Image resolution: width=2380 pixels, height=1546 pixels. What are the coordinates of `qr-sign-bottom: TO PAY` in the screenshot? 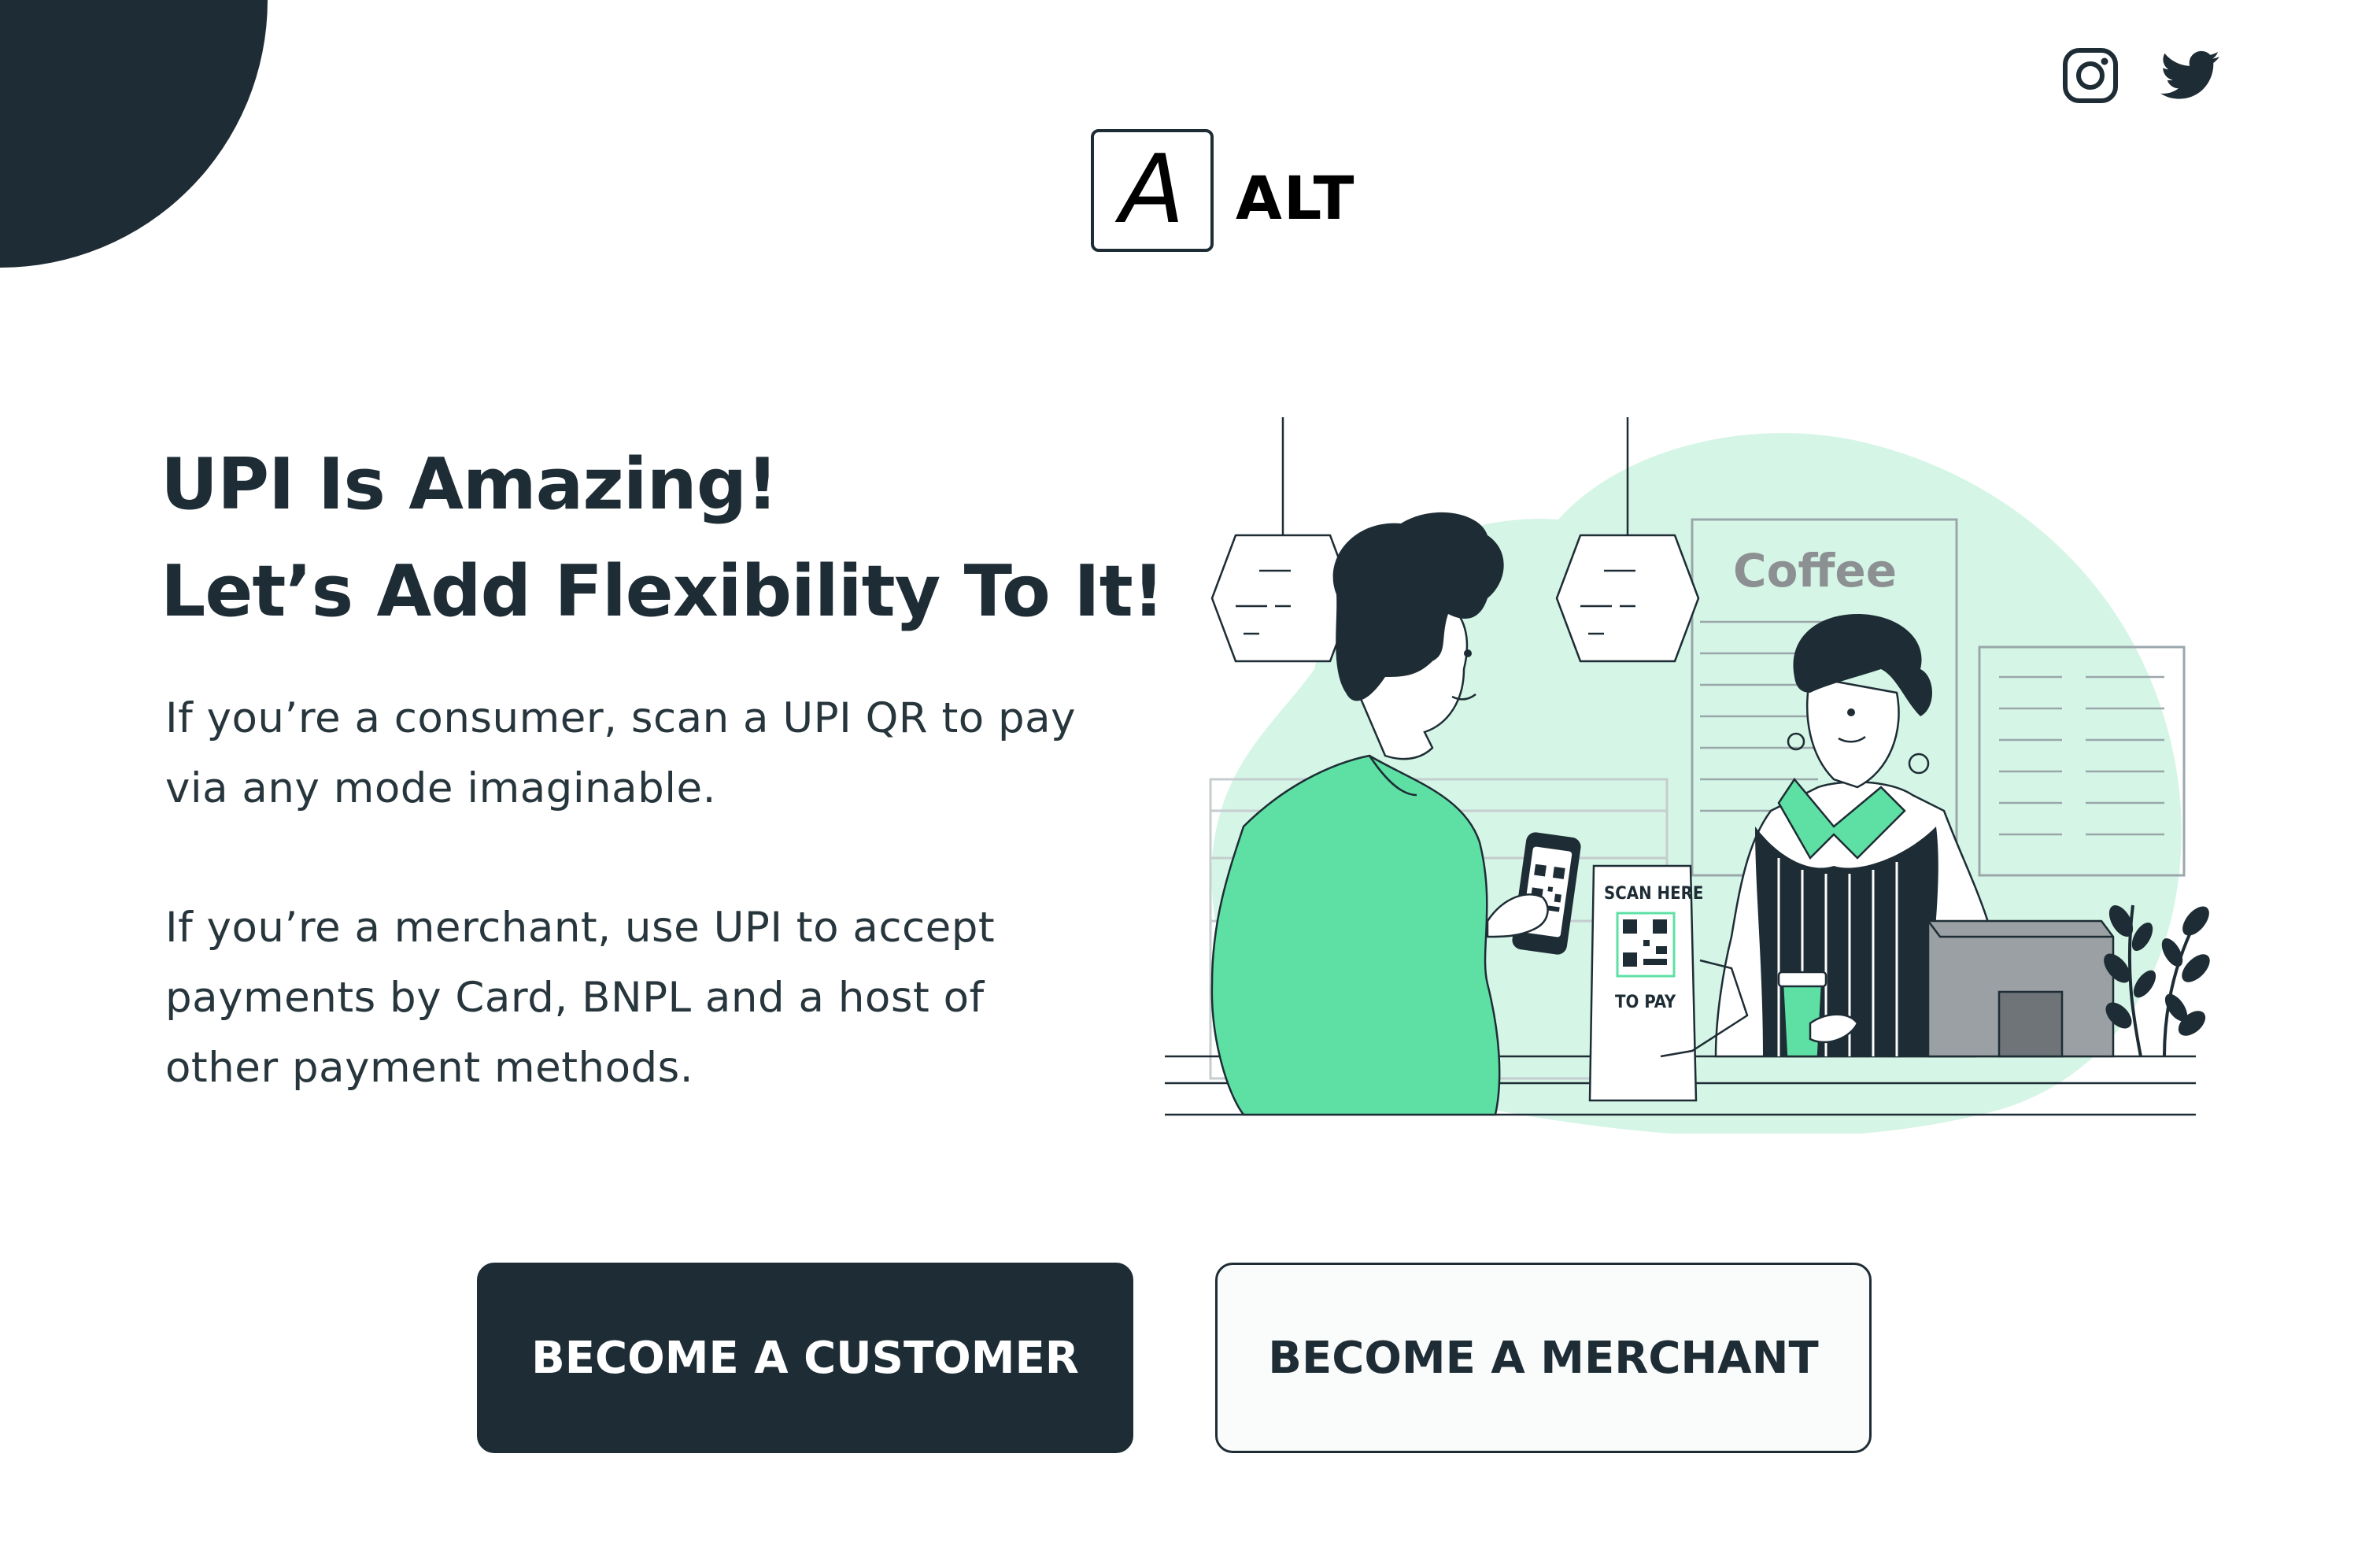 It's located at (1645, 1002).